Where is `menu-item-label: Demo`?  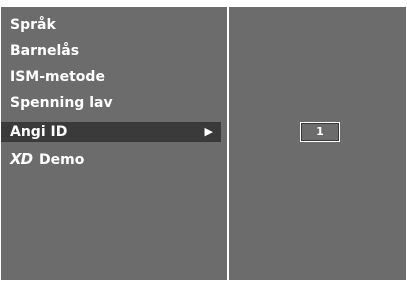
menu-item-label: Demo is located at coordinates (62, 160).